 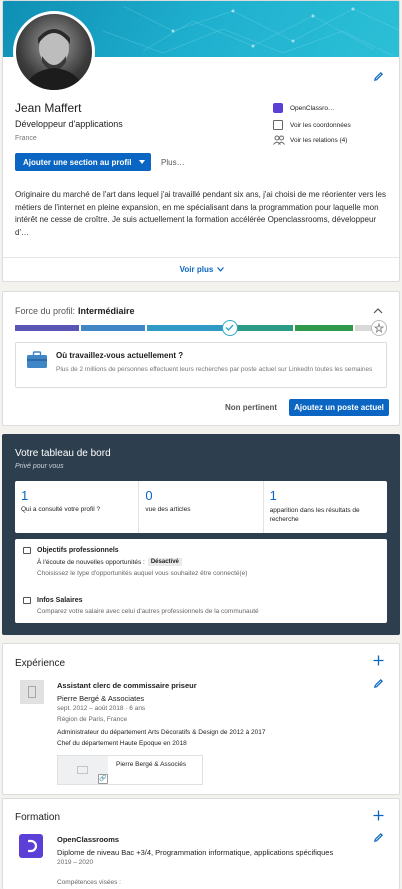 What do you see at coordinates (168, 509) in the screenshot?
I see `stat-label: vue des articles` at bounding box center [168, 509].